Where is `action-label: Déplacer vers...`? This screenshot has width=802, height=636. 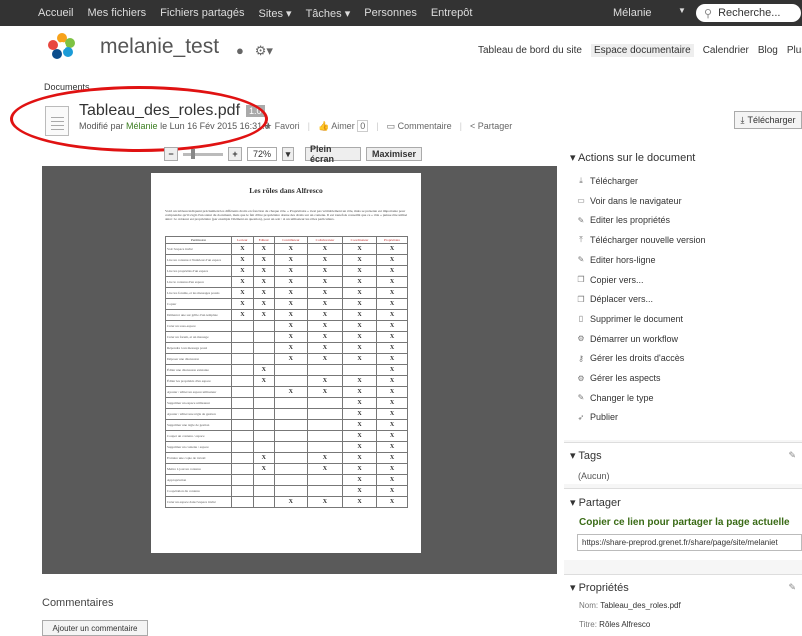 action-label: Déplacer vers... is located at coordinates (622, 299).